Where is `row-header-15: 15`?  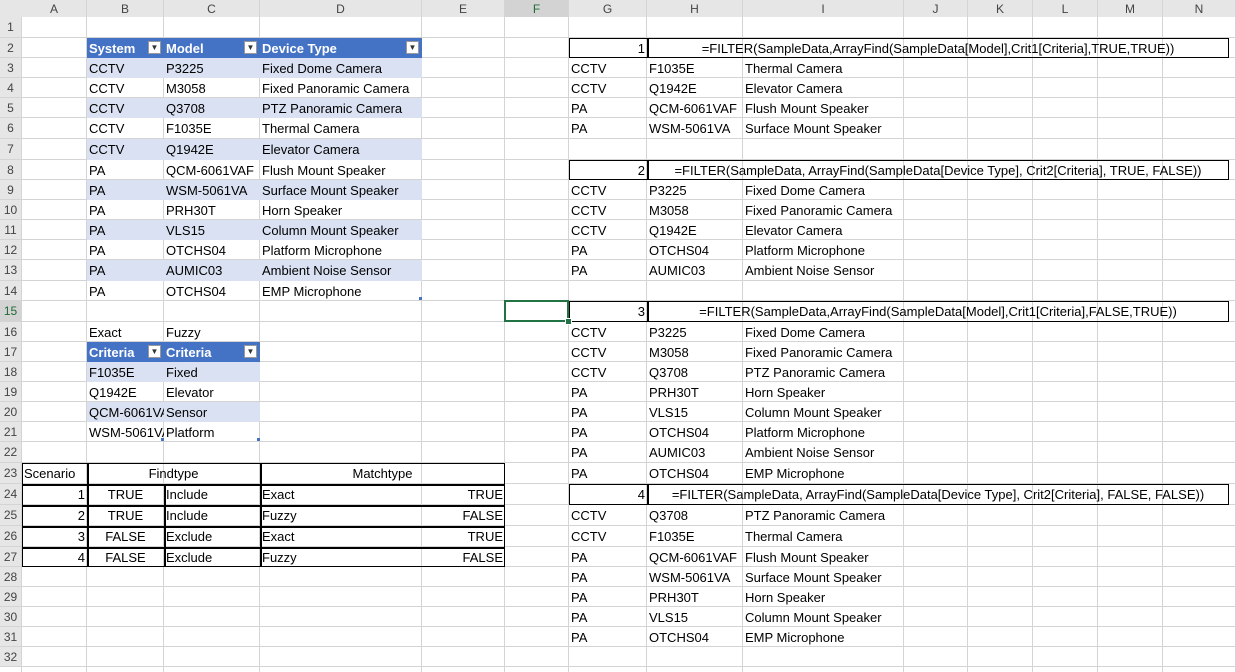 row-header-15: 15 is located at coordinates (10, 311).